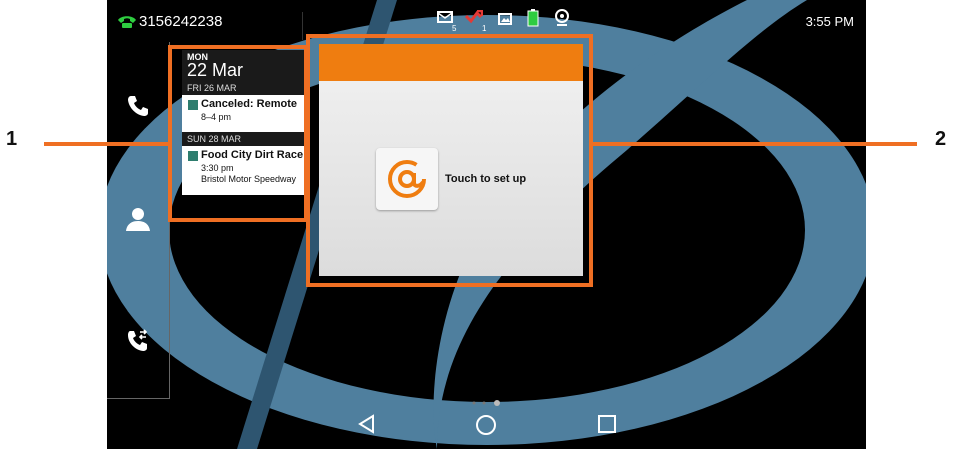 The width and height of the screenshot is (953, 449). I want to click on call-transfer-dock-button, so click(138, 341).